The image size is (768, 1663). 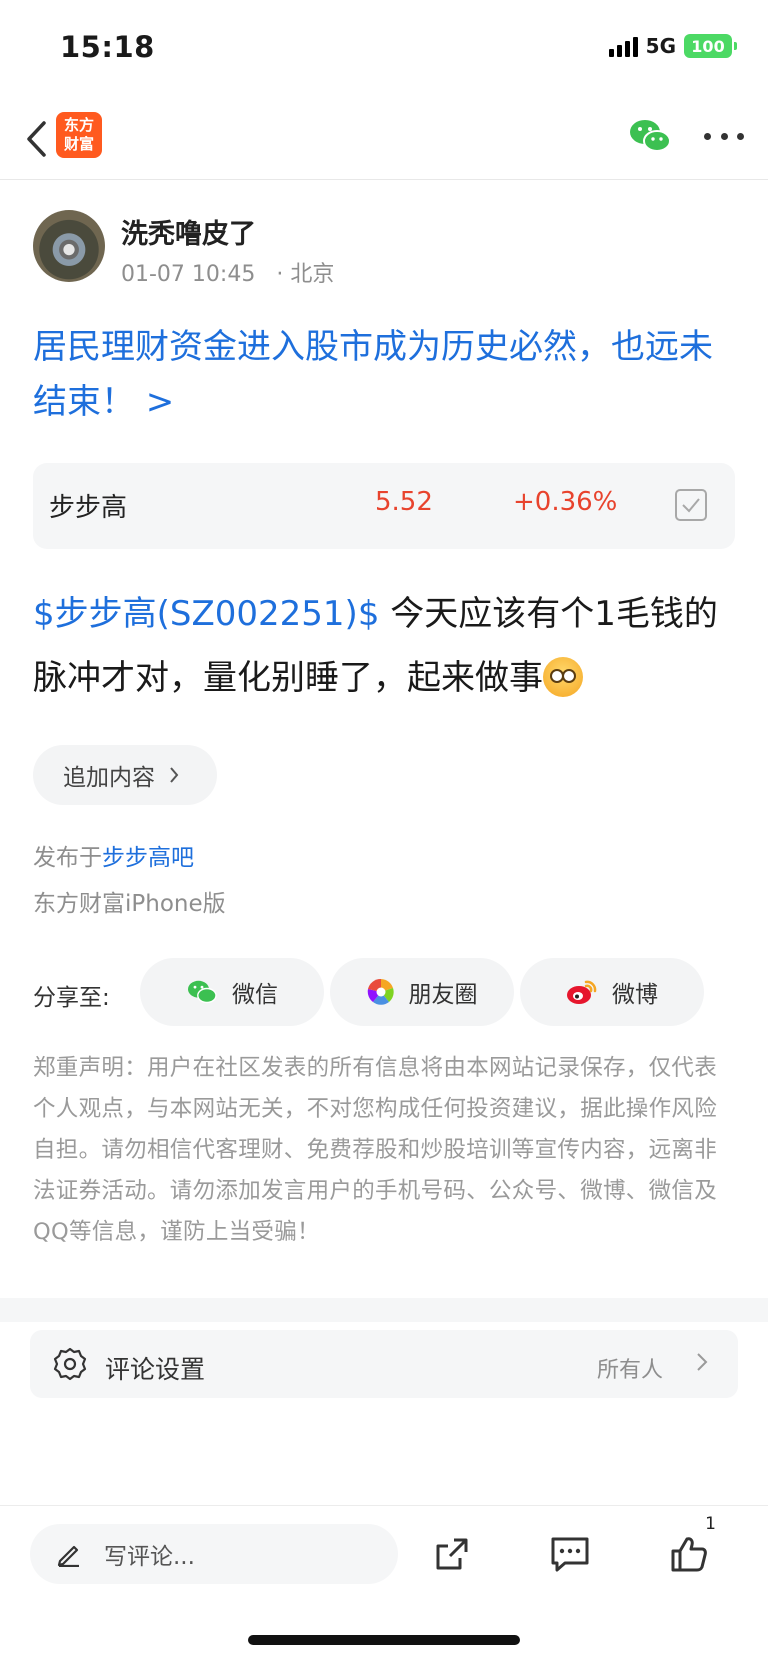 I want to click on bar-link: 步步高吧, so click(x=148, y=858).